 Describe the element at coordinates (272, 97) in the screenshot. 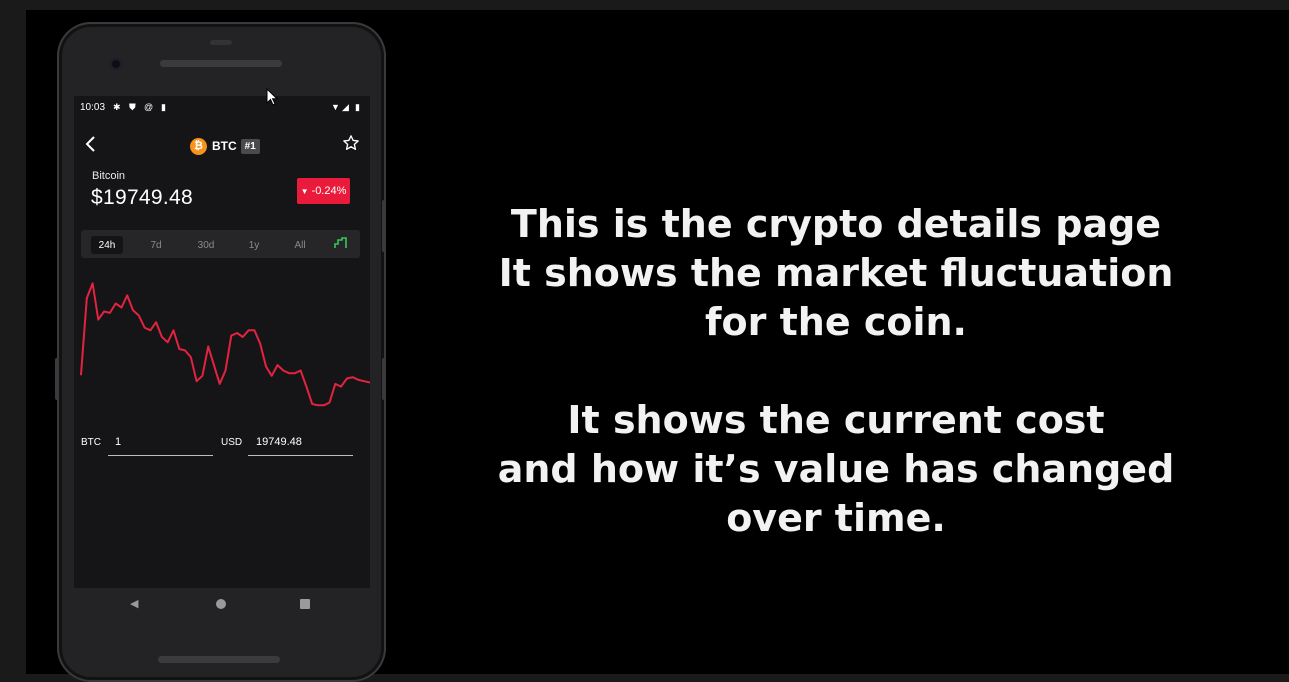

I see `mouse-cursor-icon` at that location.